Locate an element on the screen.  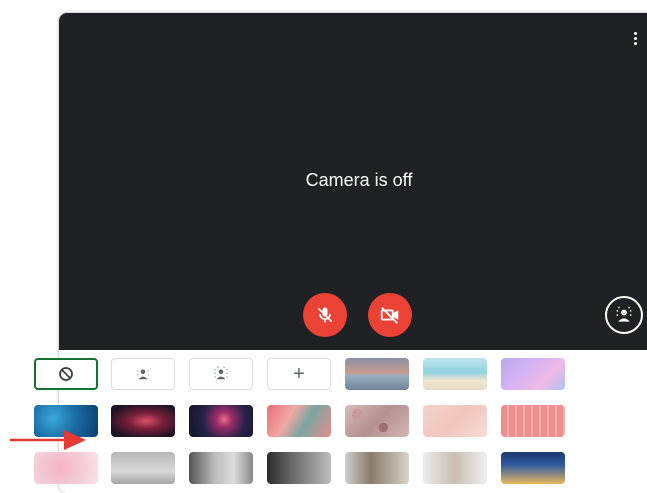
mic-toggle-button is located at coordinates (325, 315).